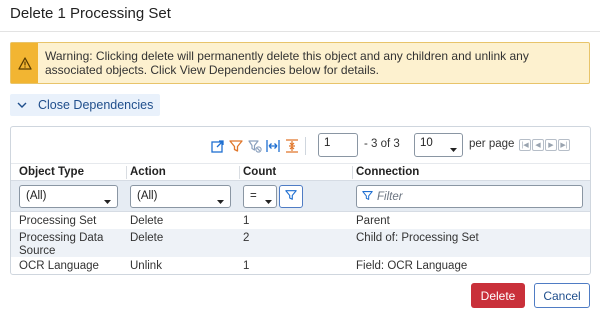 Image resolution: width=600 pixels, height=316 pixels. I want to click on first-page-icon: |◀, so click(525, 145).